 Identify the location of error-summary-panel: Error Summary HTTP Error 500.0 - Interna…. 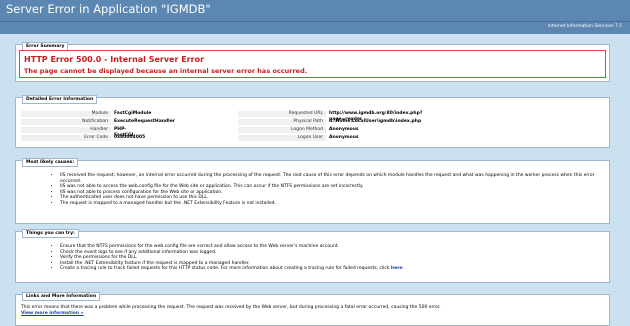
(312, 62).